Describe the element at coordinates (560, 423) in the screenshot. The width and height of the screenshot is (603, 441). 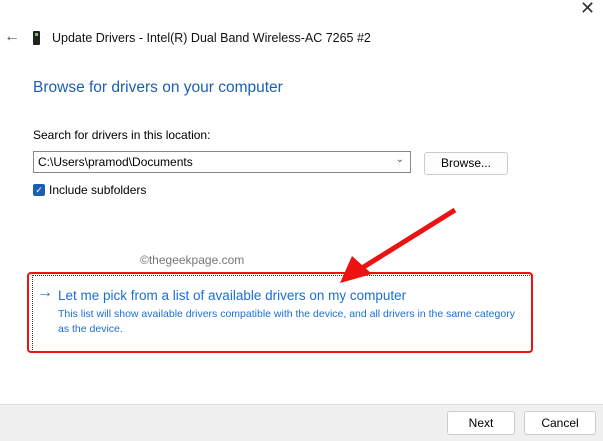
I see `cancel-button: Cancel` at that location.